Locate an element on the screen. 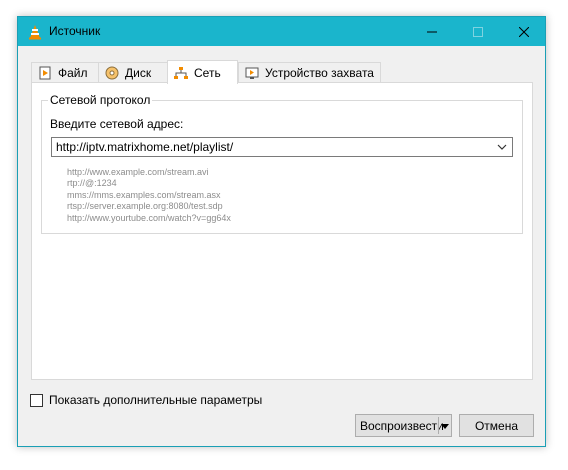 Image resolution: width=568 pixels, height=470 pixels. tab-file-label: Файл is located at coordinates (73, 72).